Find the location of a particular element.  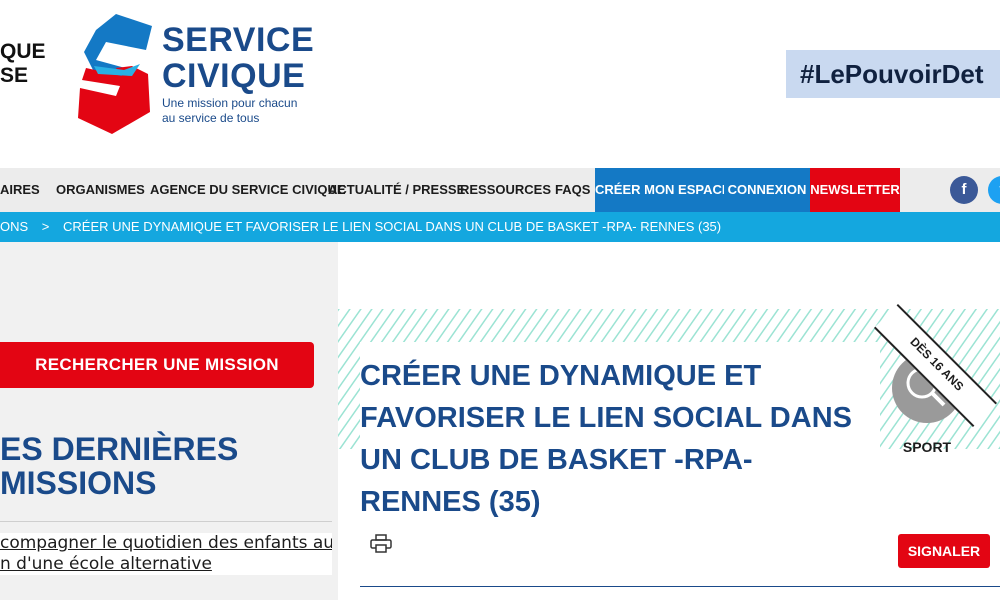

hashtag-banner: #LePouvoirDet is located at coordinates (893, 74).